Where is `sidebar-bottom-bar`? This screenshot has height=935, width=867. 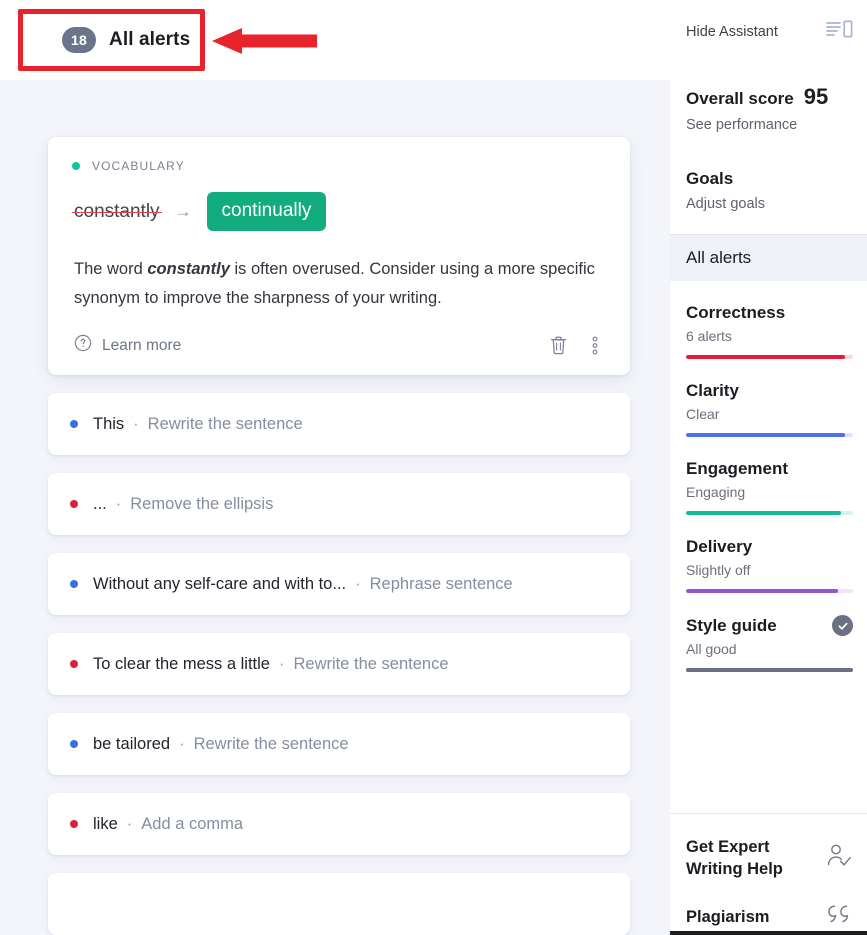 sidebar-bottom-bar is located at coordinates (768, 933).